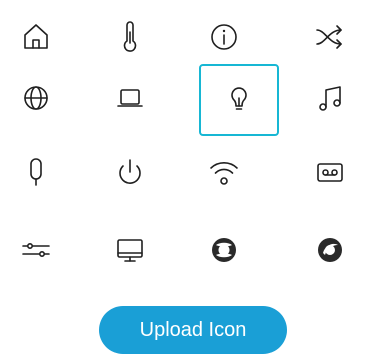  I want to click on icon-cell-monitor, so click(130, 250).